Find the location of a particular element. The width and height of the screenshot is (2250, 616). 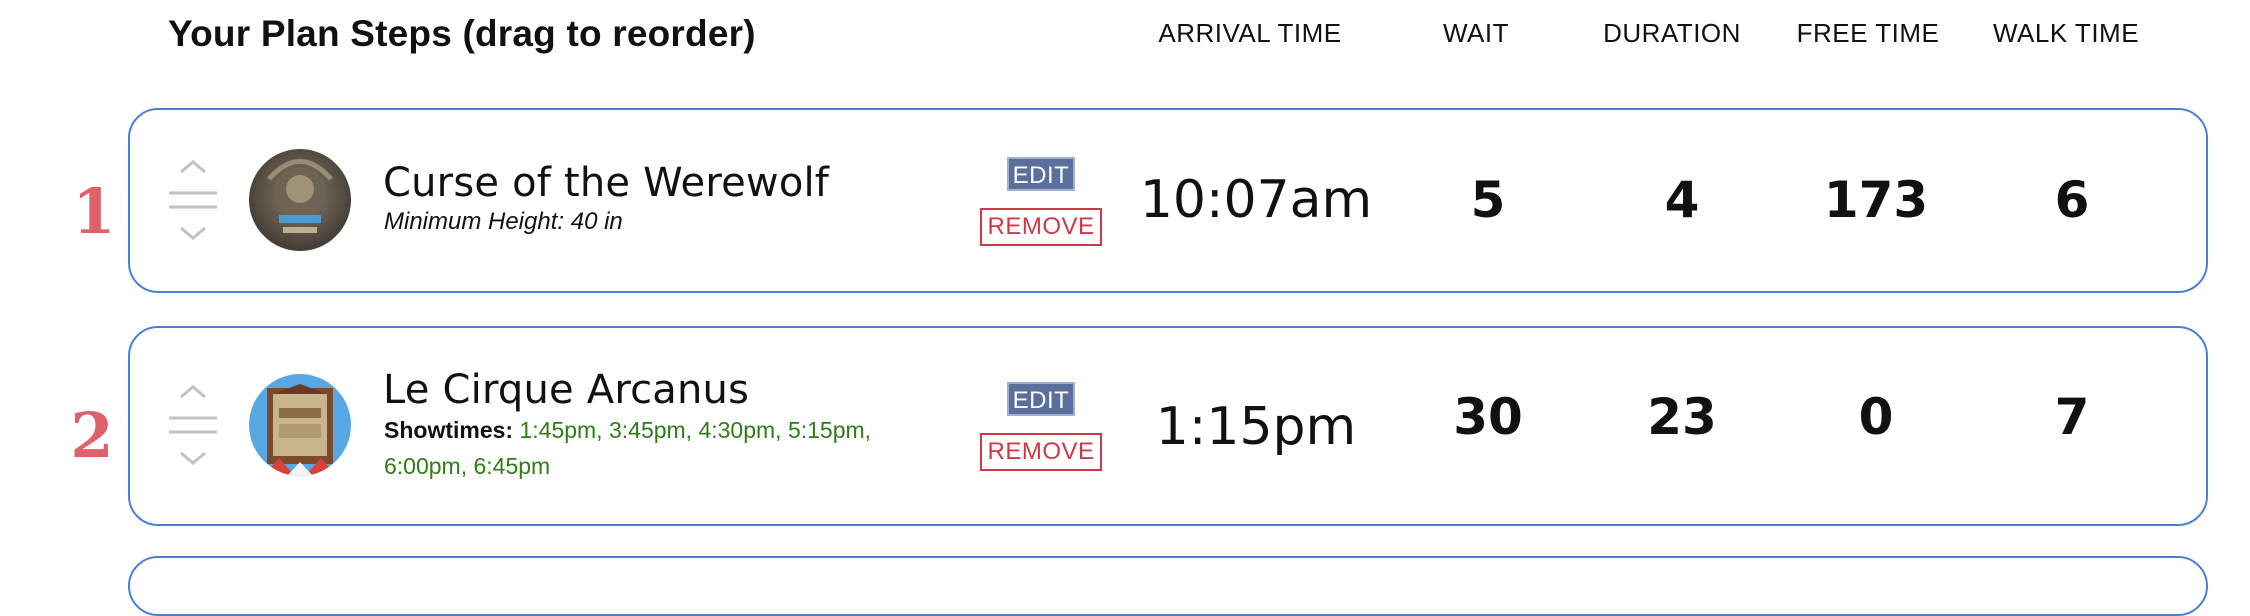

free-time-value: 0 is located at coordinates (1876, 417).